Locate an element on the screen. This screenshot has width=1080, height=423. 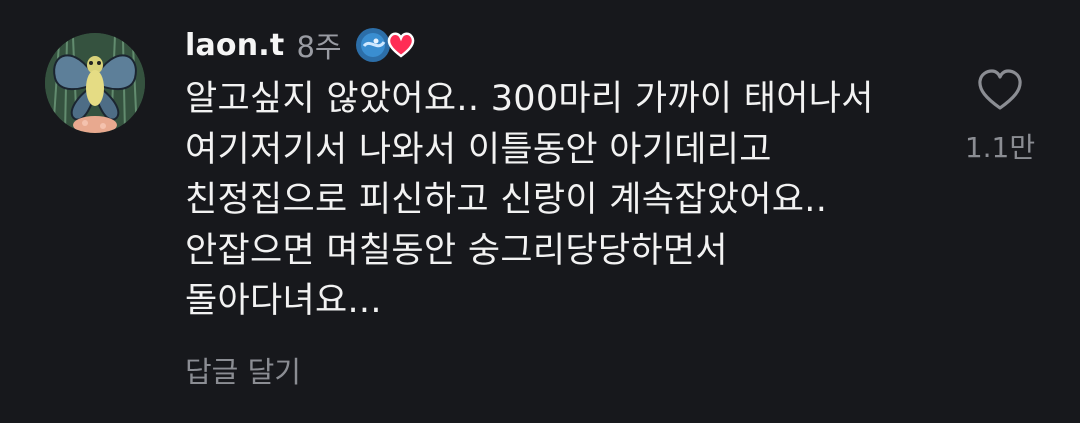
timestamp: 8주 is located at coordinates (319, 47).